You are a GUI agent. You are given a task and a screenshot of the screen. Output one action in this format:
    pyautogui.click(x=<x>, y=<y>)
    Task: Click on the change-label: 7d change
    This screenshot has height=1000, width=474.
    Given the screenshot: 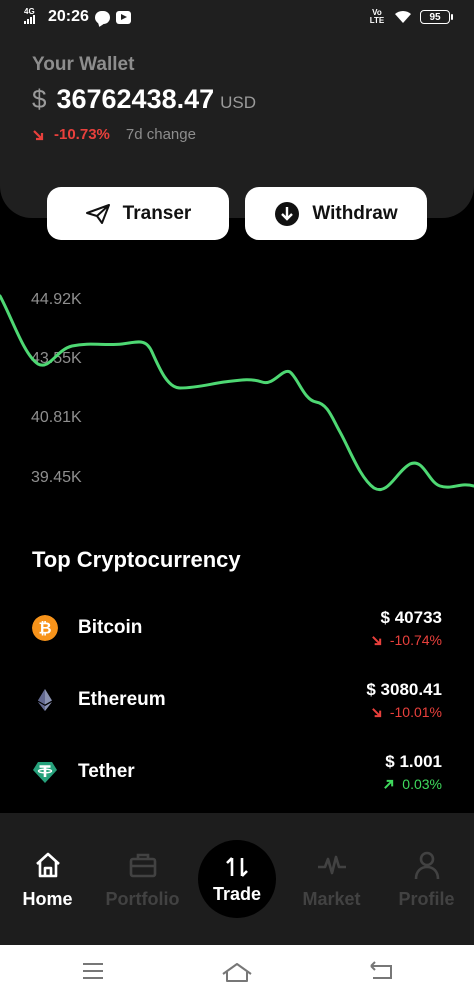 What is the action you would take?
    pyautogui.click(x=160, y=134)
    